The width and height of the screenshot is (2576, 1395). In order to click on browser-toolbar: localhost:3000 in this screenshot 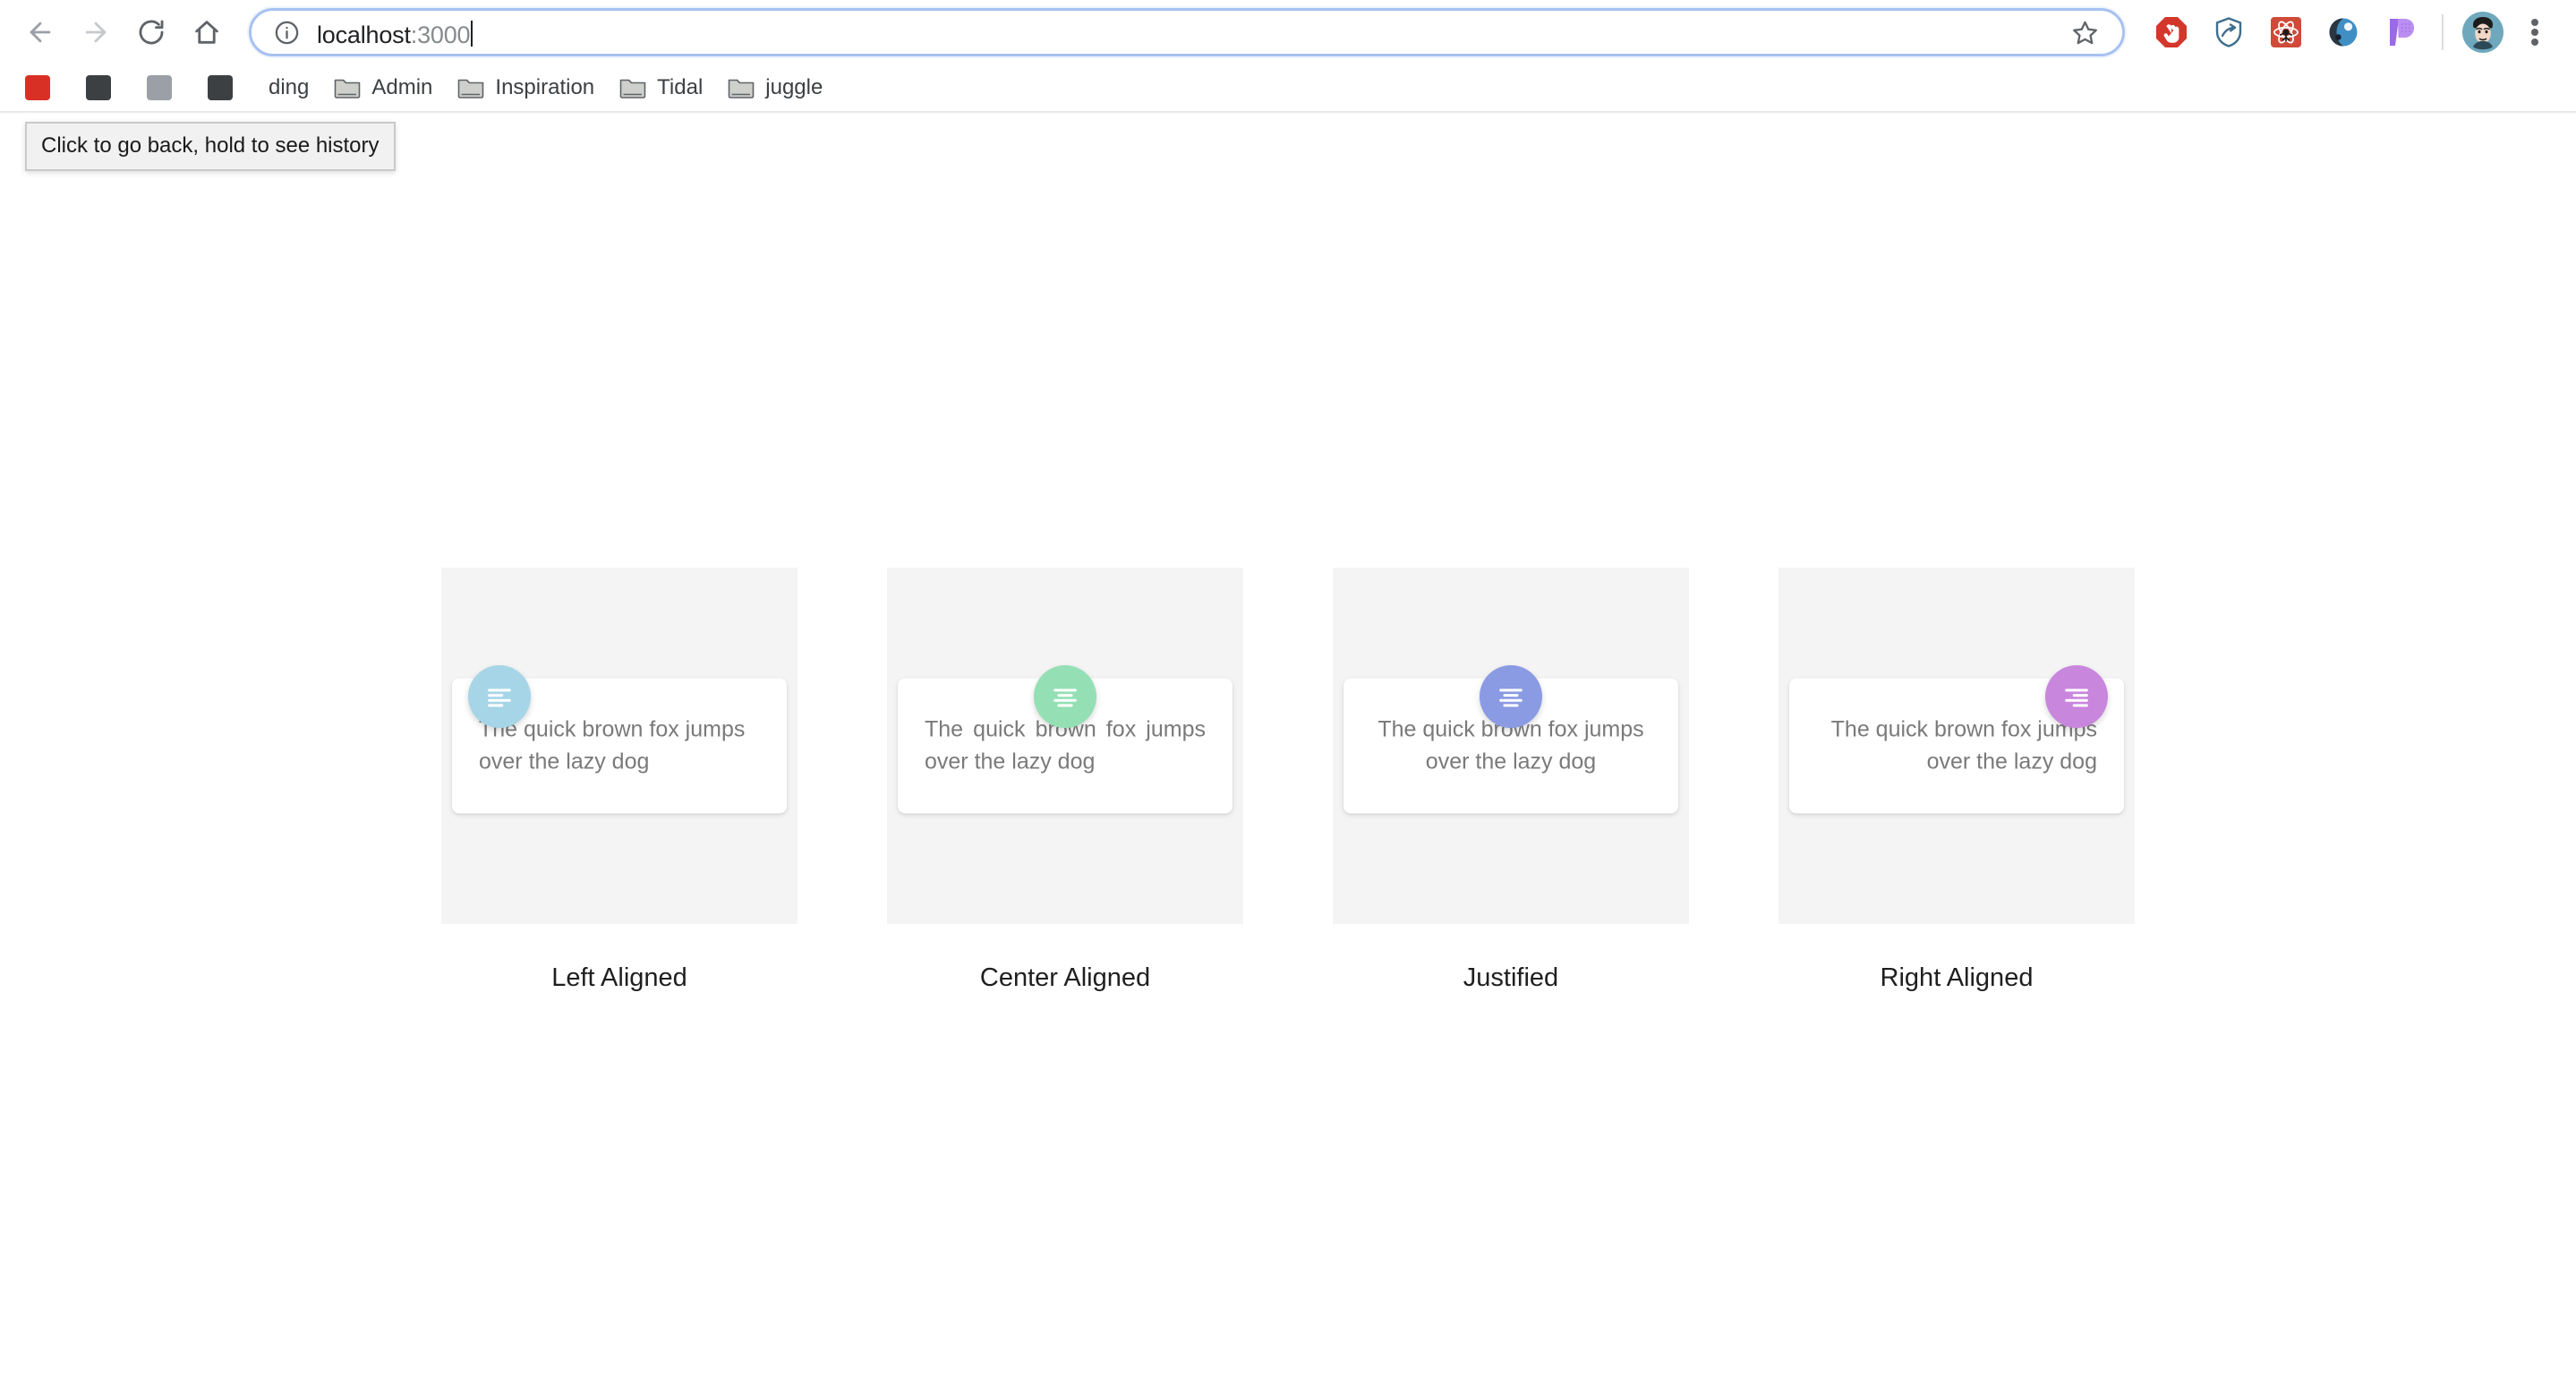, I will do `click(1288, 32)`.